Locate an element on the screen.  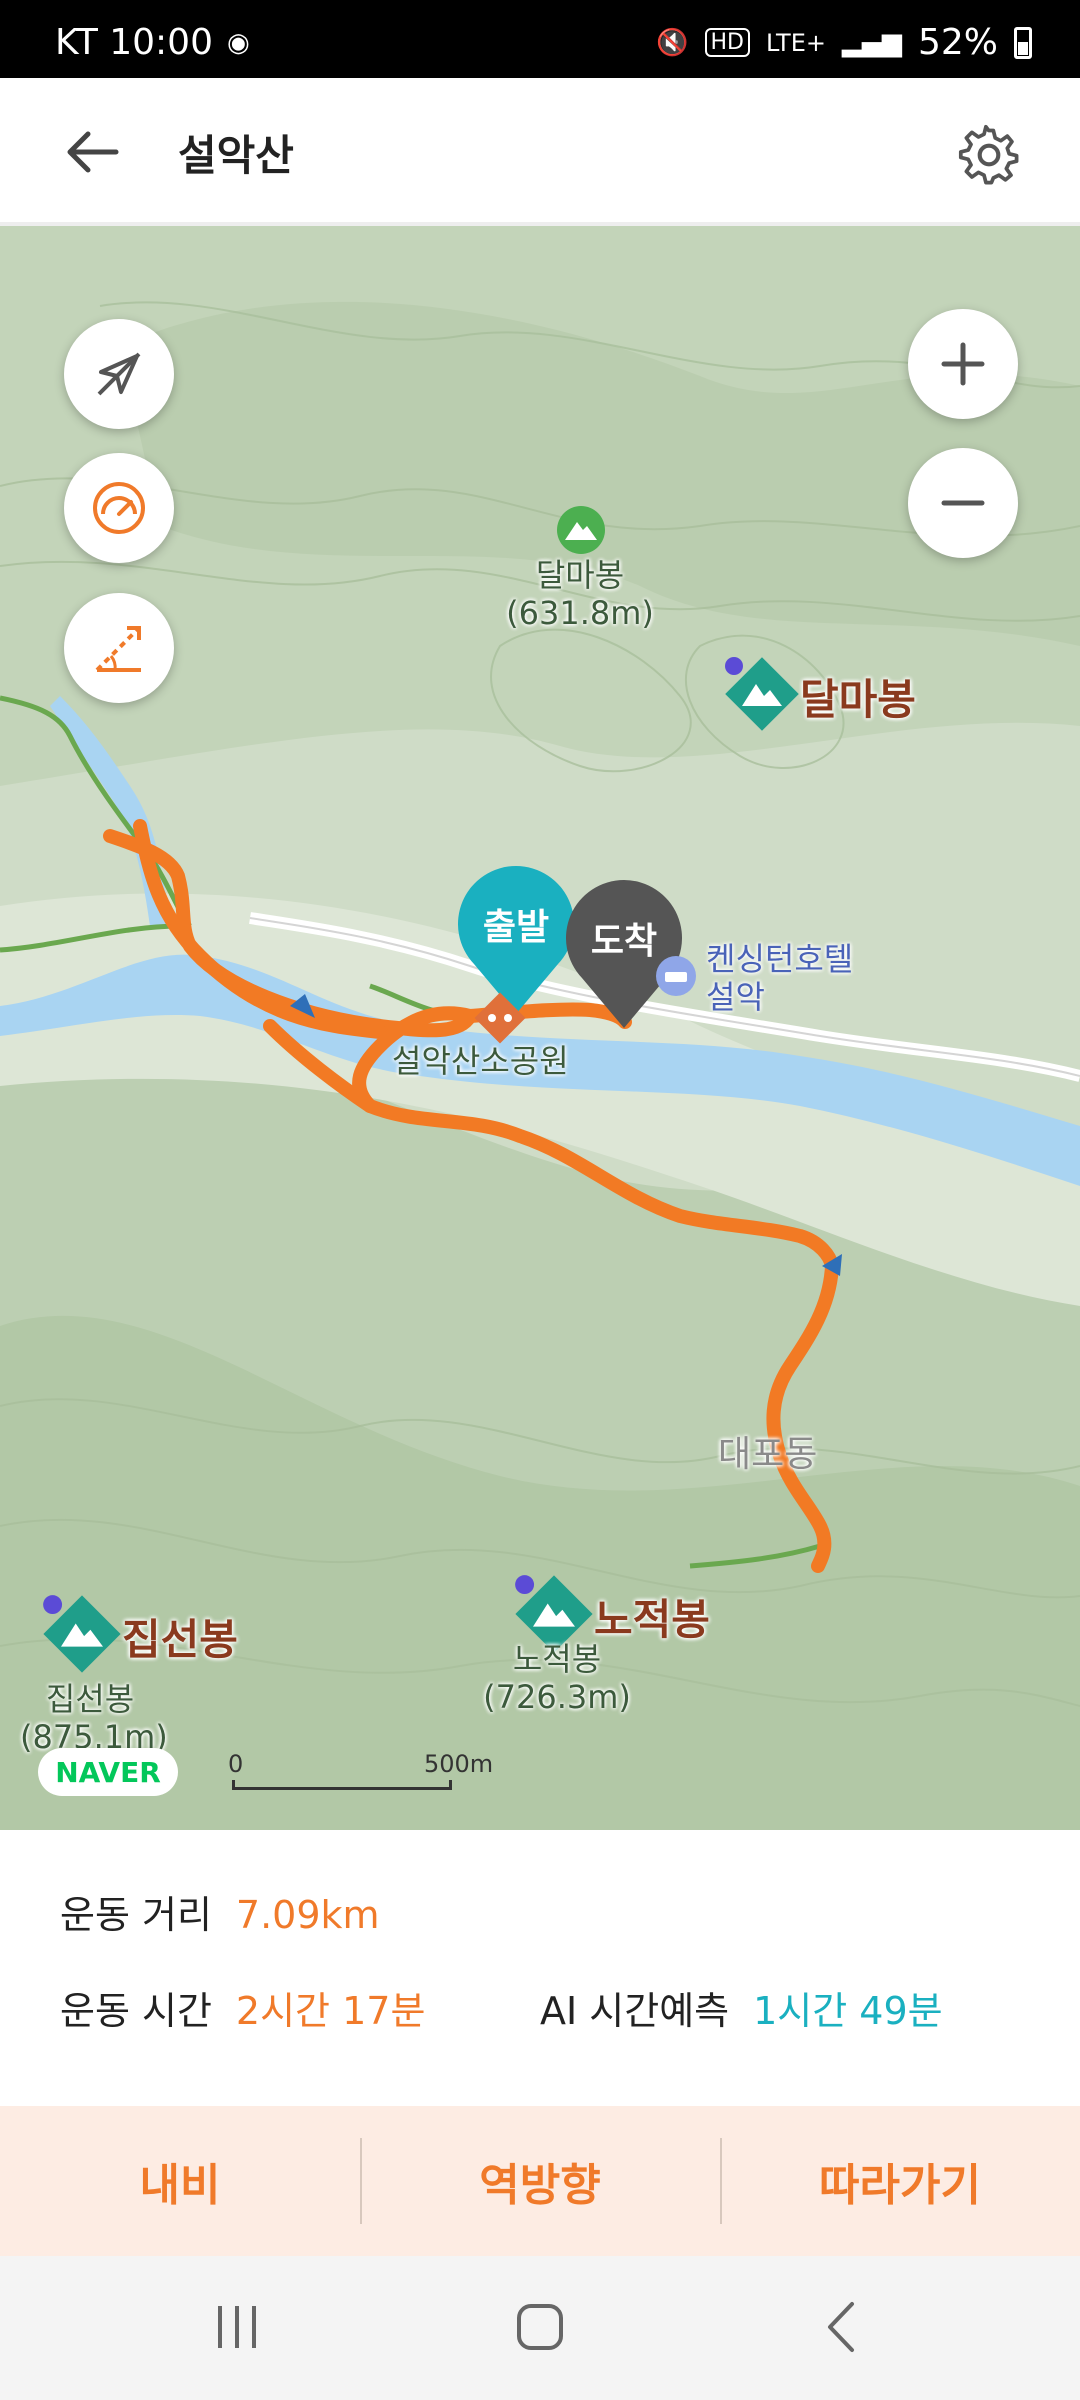
back-arrow-icon is located at coordinates (92, 152).